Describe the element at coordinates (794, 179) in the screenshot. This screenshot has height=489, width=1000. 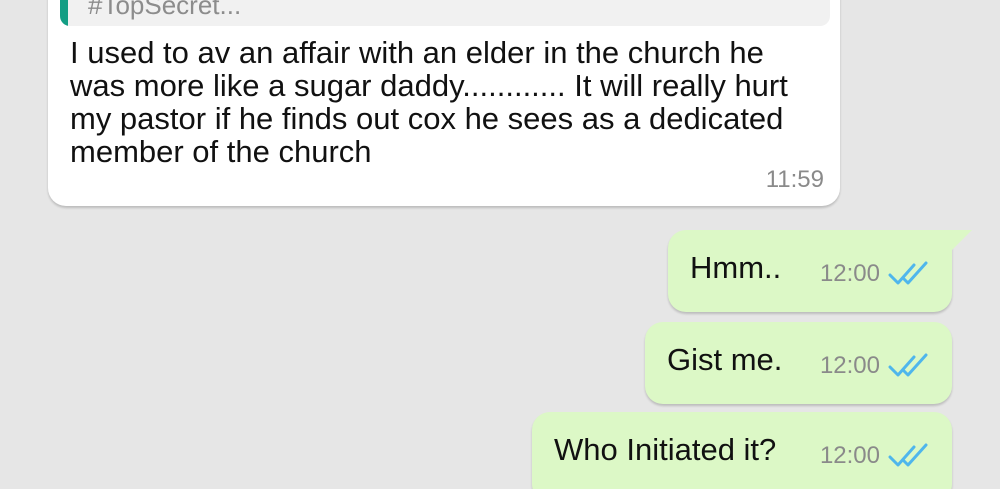
I see `incoming-message-time: 11:59` at that location.